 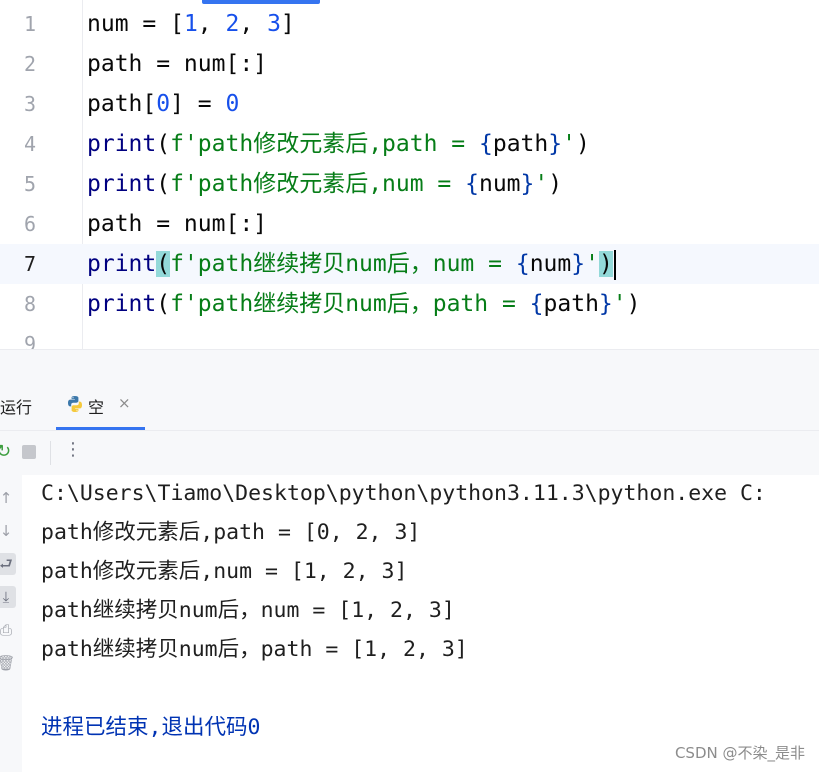 I want to click on code-line: 6 path = num[:], so click(x=409, y=224).